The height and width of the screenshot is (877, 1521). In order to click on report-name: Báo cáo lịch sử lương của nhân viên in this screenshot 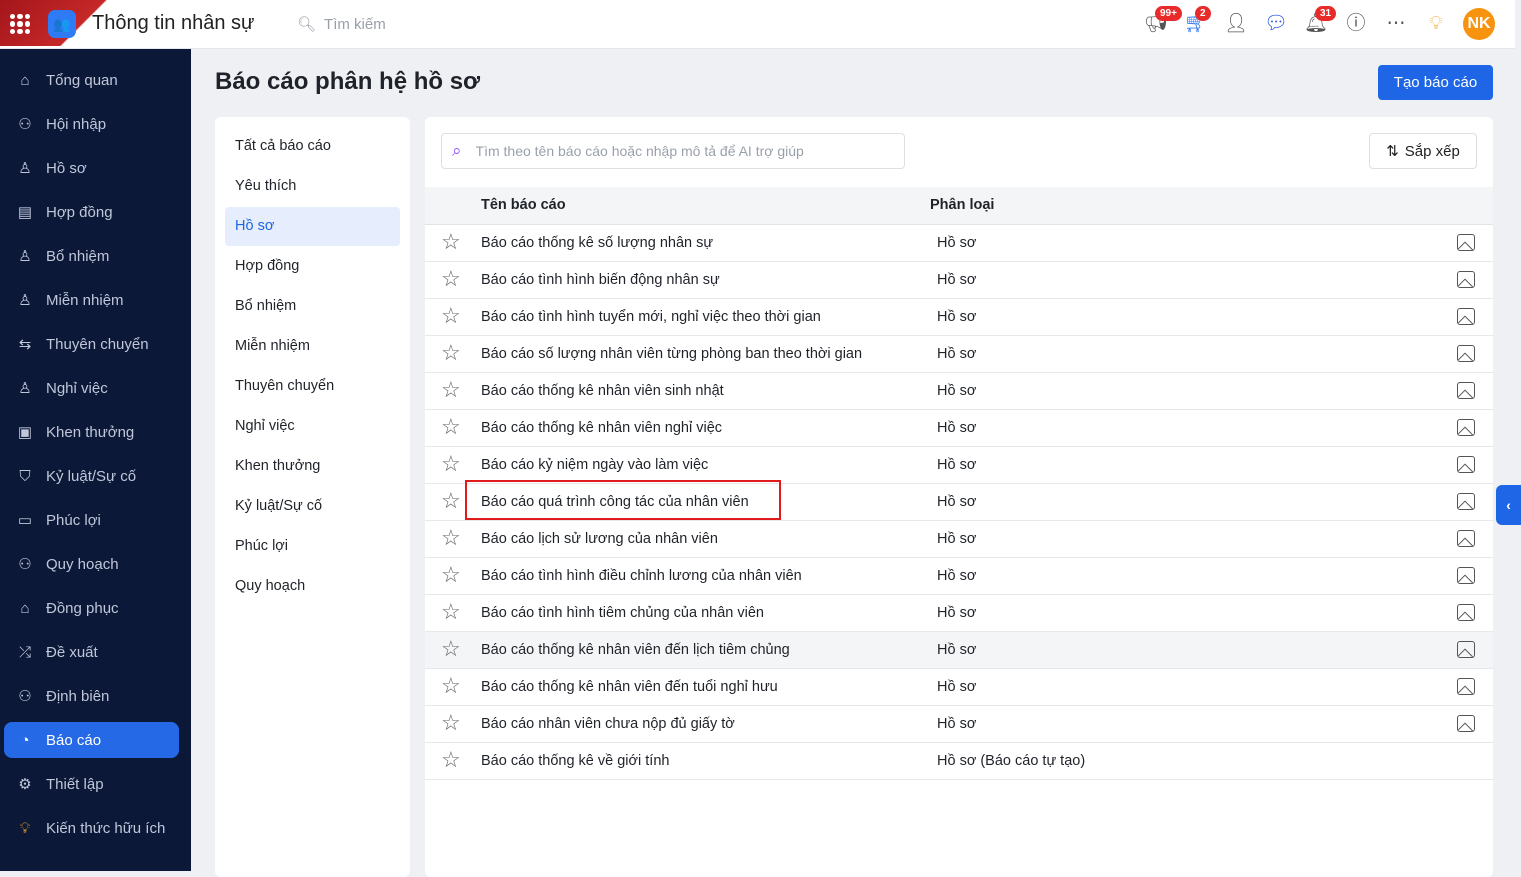, I will do `click(599, 539)`.